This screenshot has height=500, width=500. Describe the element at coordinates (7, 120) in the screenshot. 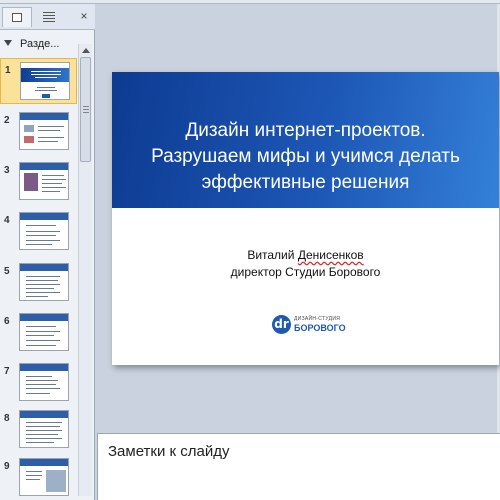

I see `slide-number: 2` at that location.